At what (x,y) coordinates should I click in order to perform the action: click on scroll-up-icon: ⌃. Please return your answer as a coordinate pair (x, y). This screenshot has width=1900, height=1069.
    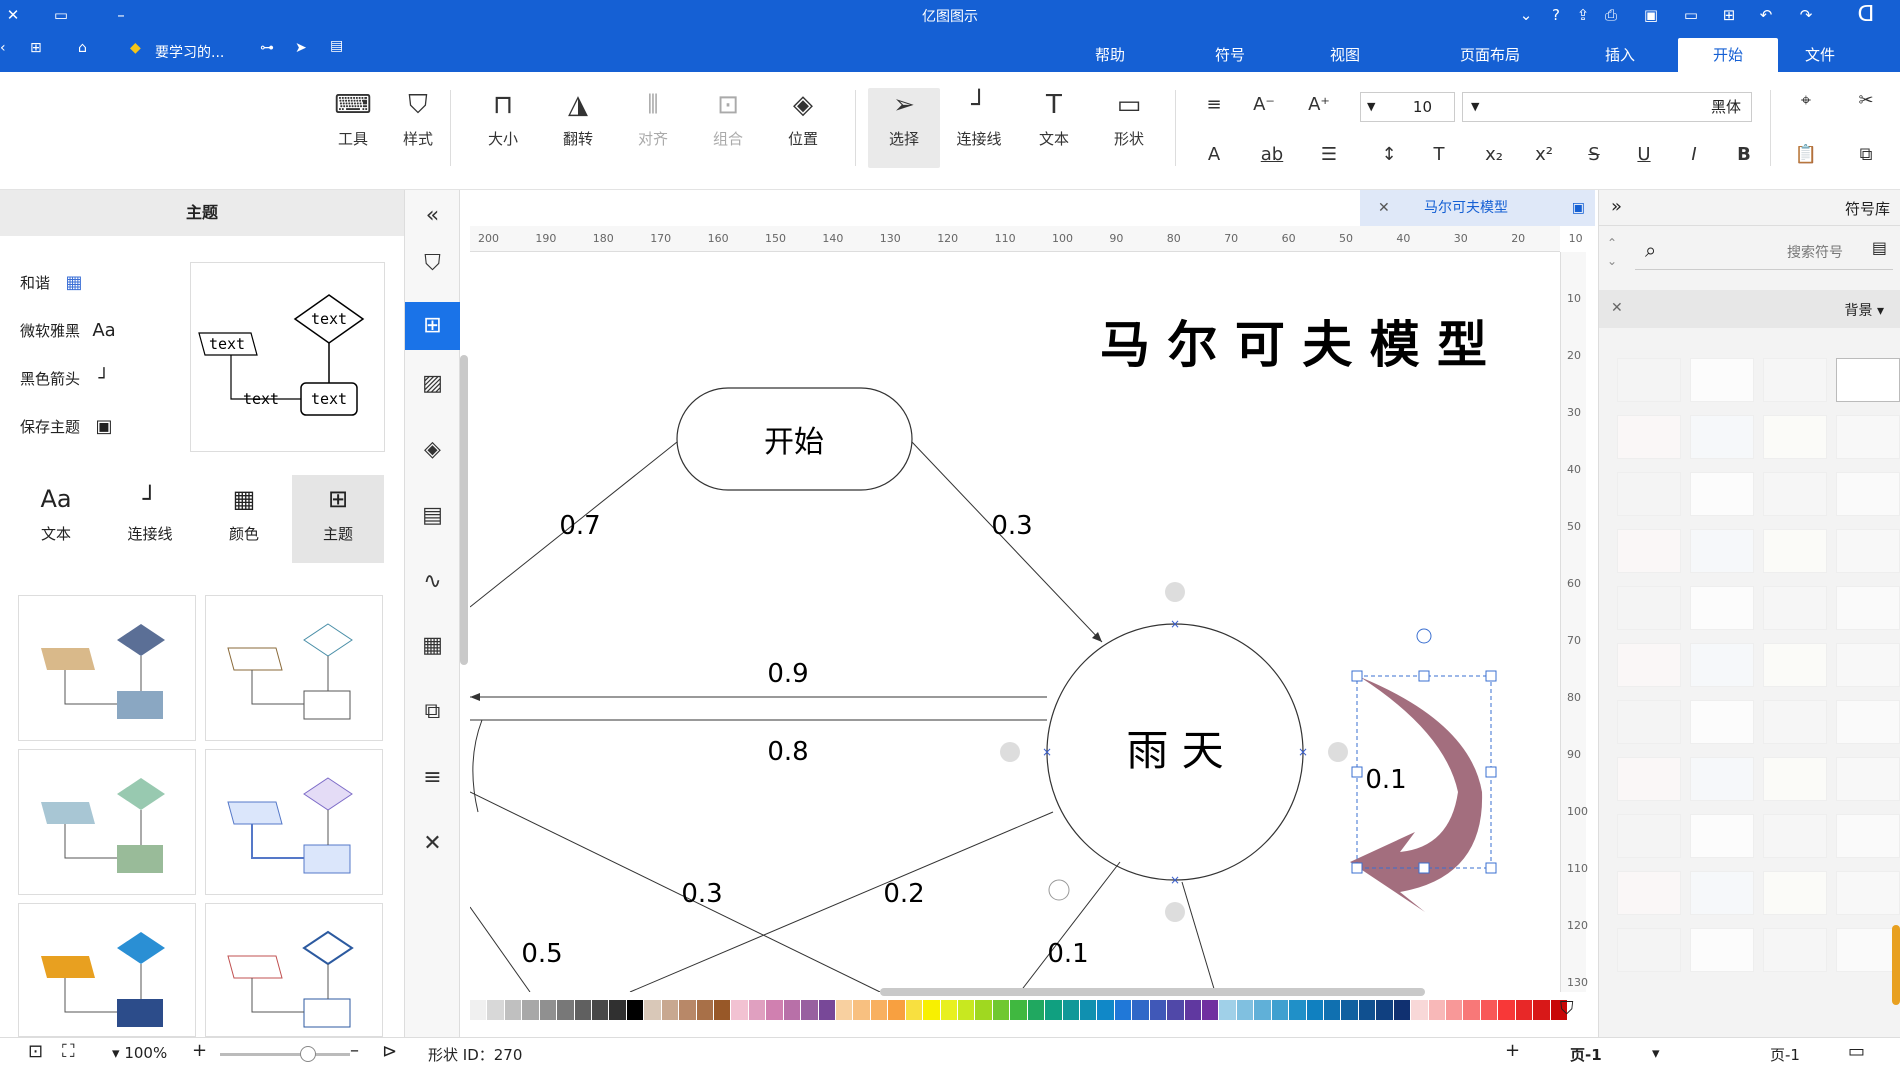
    Looking at the image, I should click on (1612, 243).